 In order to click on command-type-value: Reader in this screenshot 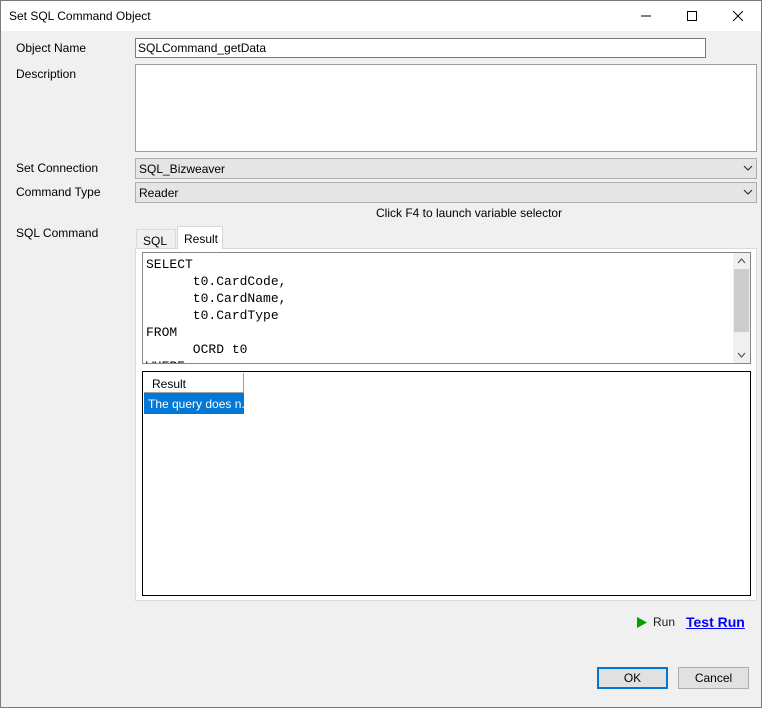, I will do `click(159, 193)`.